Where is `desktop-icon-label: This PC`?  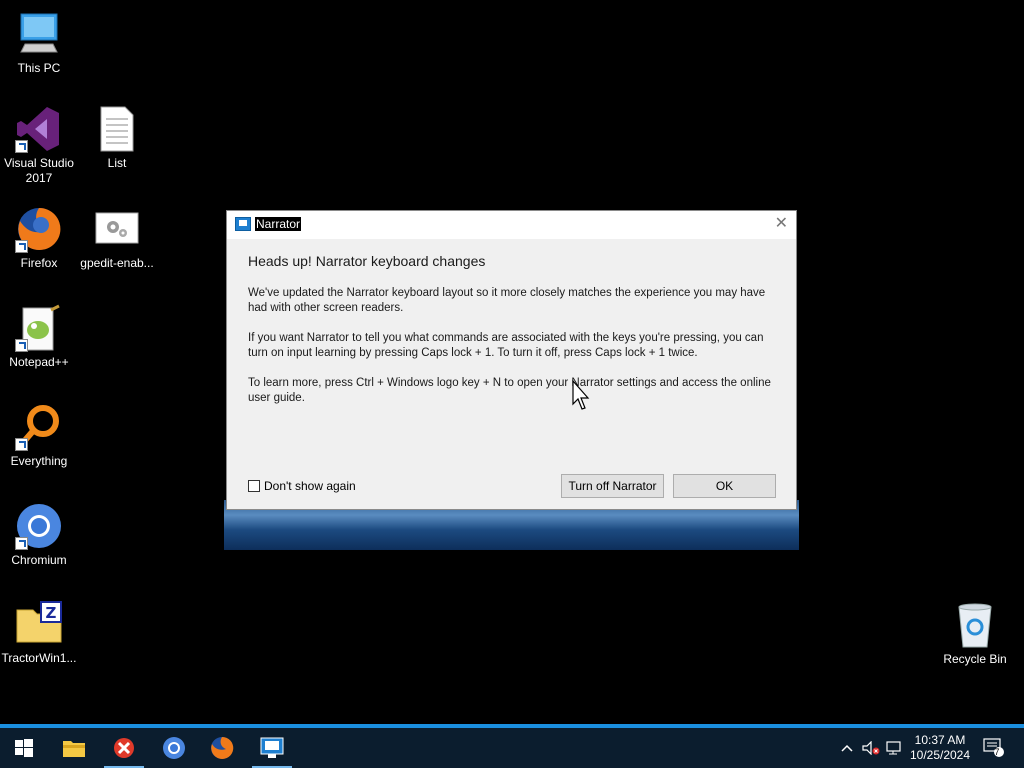 desktop-icon-label: This PC is located at coordinates (39, 68).